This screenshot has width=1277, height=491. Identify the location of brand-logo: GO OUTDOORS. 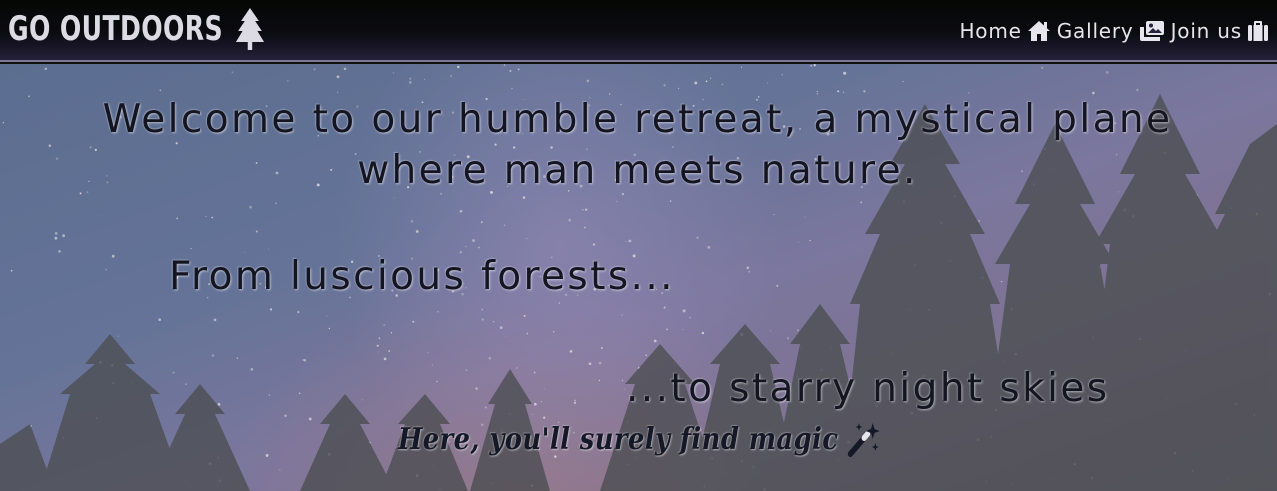
(137, 29).